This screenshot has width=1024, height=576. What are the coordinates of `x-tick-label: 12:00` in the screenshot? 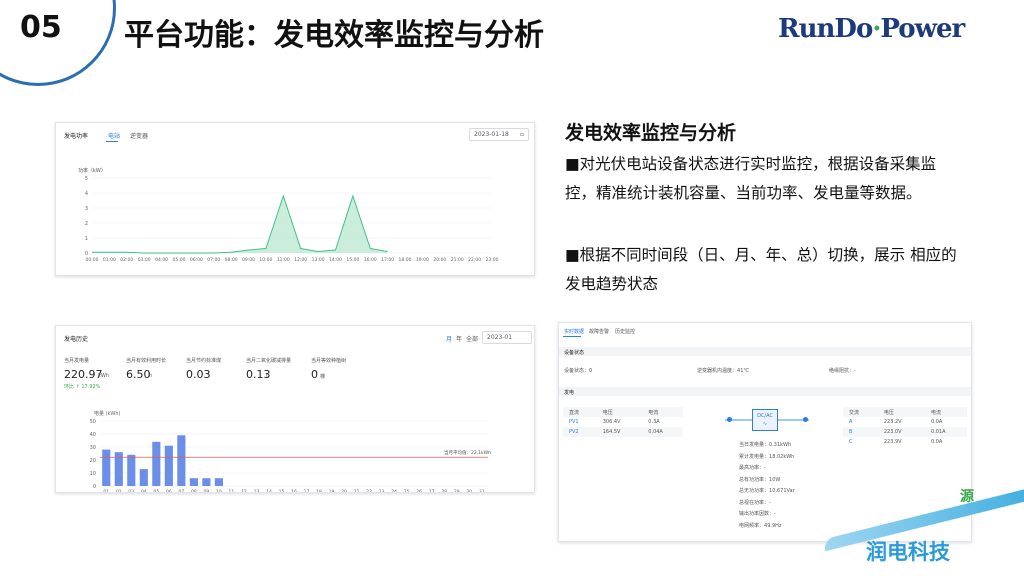 It's located at (300, 260).